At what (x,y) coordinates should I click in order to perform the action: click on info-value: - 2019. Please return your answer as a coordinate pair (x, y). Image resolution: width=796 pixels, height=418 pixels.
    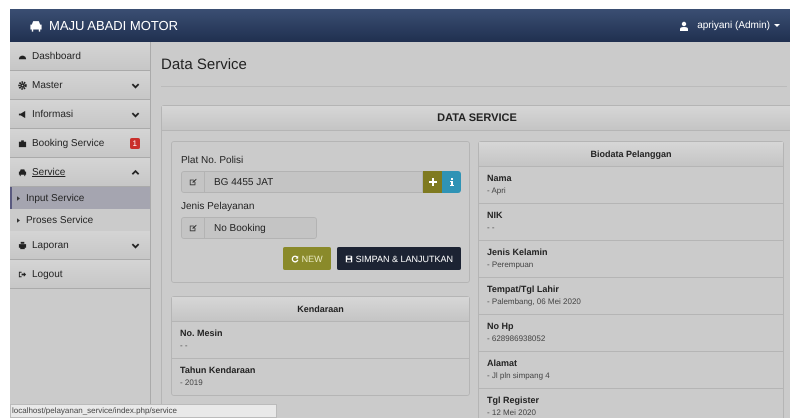
    Looking at the image, I should click on (192, 382).